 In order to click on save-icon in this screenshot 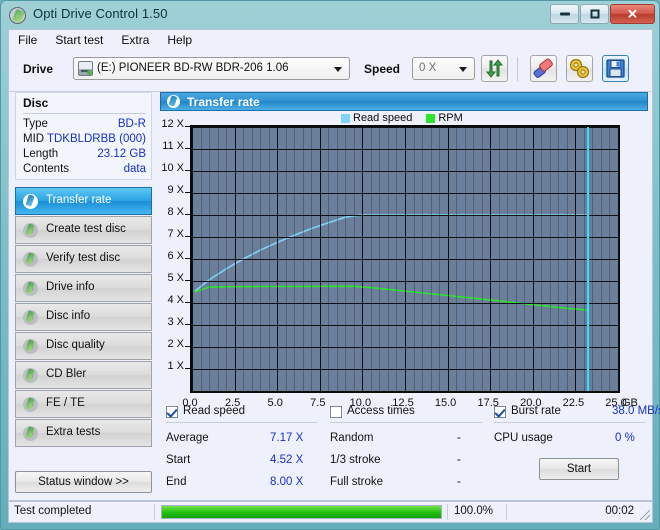, I will do `click(615, 68)`.